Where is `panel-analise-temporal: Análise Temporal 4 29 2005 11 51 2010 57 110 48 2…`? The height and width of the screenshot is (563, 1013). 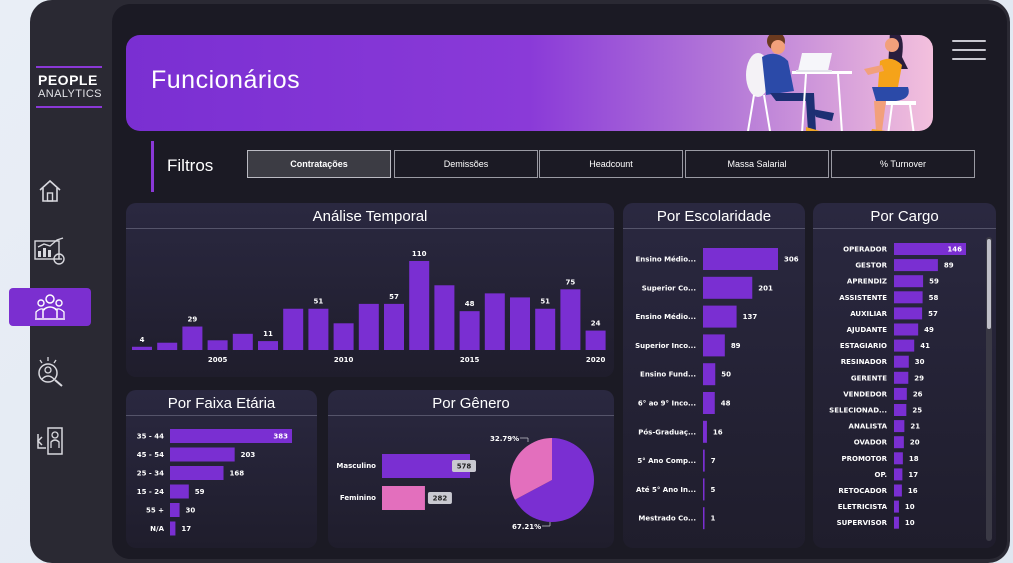 panel-analise-temporal: Análise Temporal 4 29 2005 11 51 2010 57 110 48 2… is located at coordinates (370, 290).